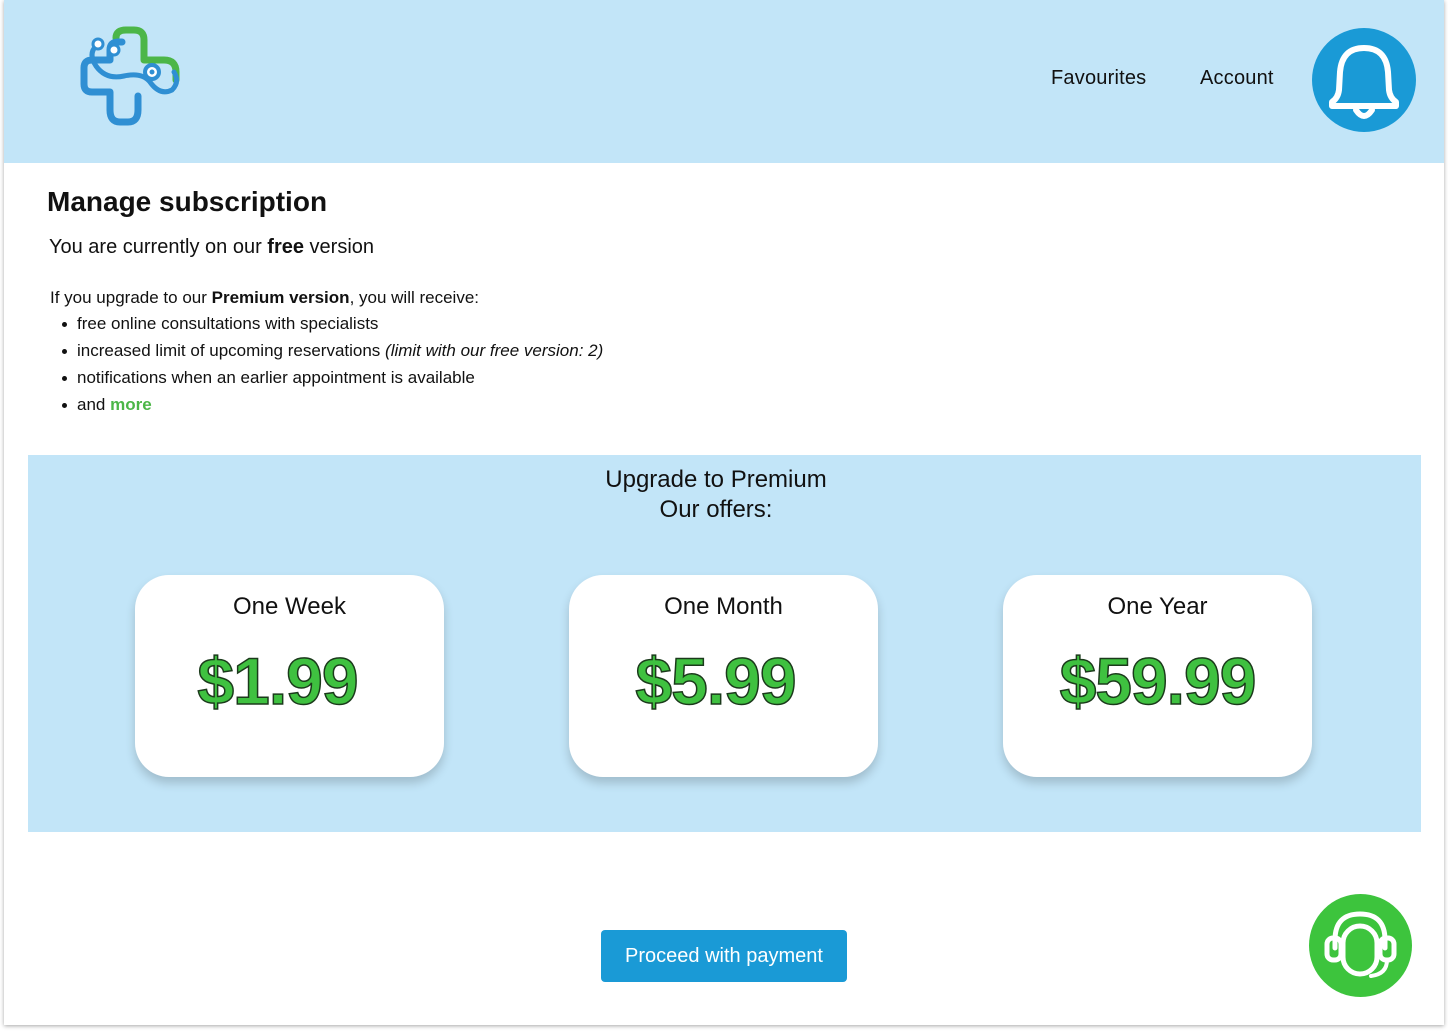 The height and width of the screenshot is (1032, 1448). What do you see at coordinates (231, 350) in the screenshot?
I see `benefit-text: increased limit of upcoming reservations` at bounding box center [231, 350].